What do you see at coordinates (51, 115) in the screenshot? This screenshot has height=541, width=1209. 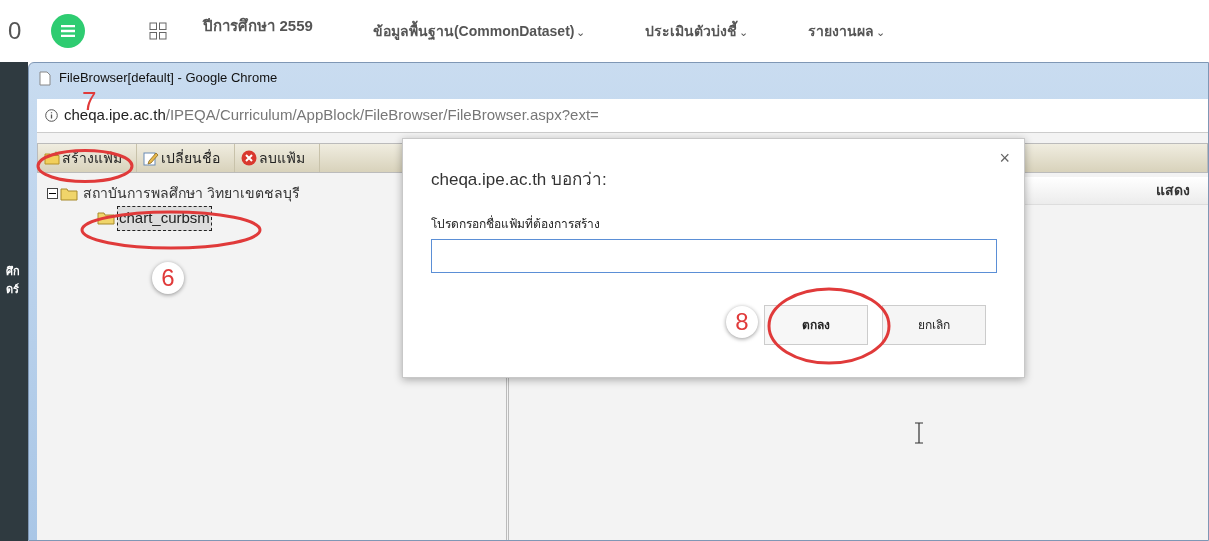 I see `info-icon` at bounding box center [51, 115].